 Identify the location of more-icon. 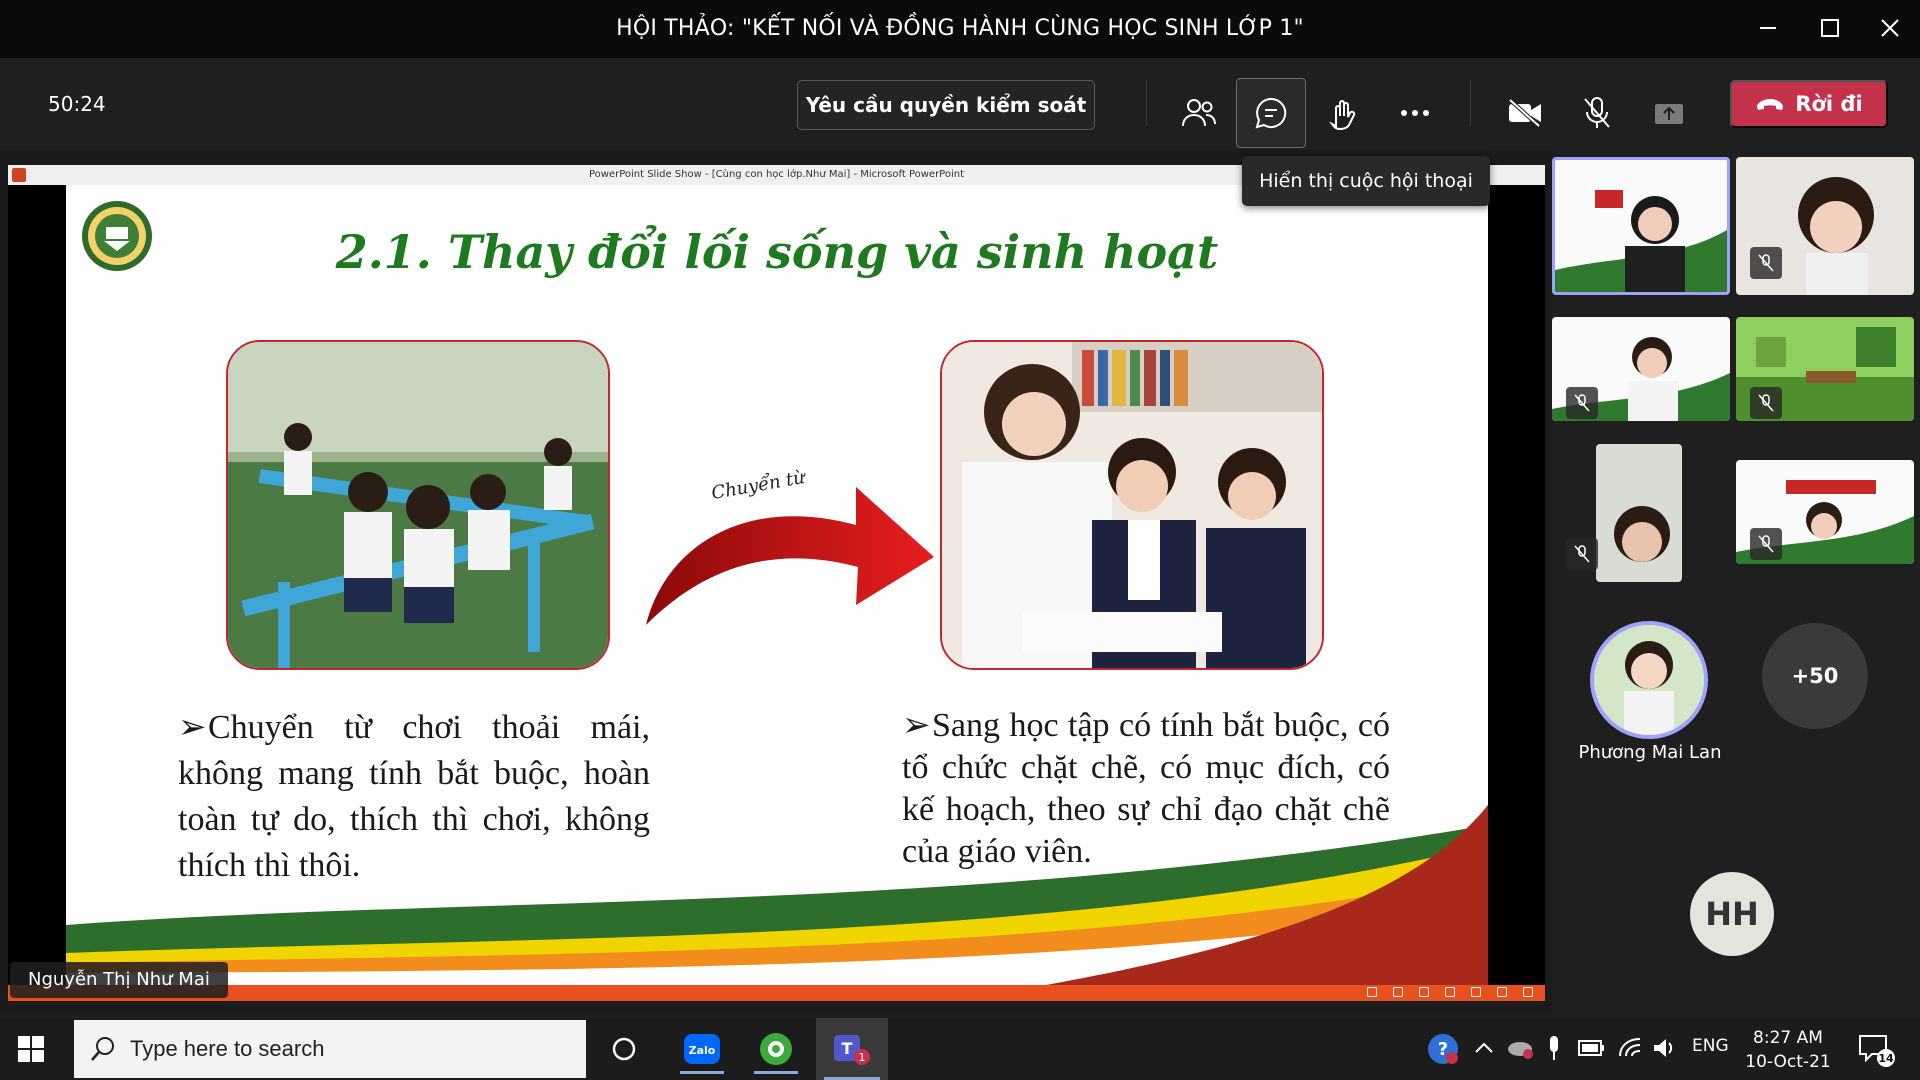
(1415, 113).